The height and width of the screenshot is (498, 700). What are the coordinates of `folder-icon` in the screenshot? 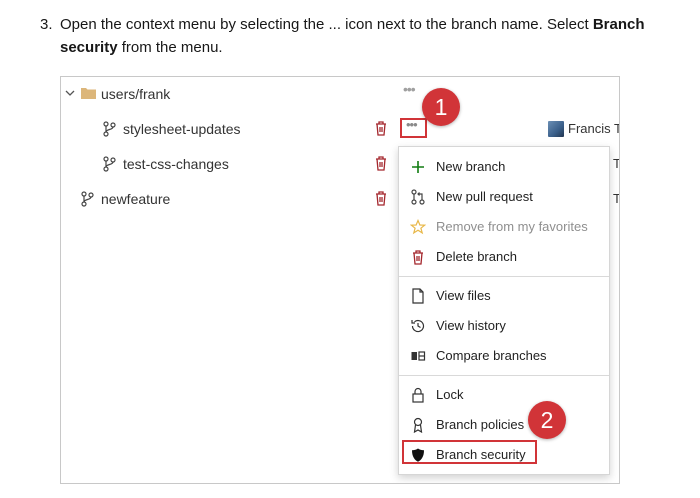 It's located at (88, 93).